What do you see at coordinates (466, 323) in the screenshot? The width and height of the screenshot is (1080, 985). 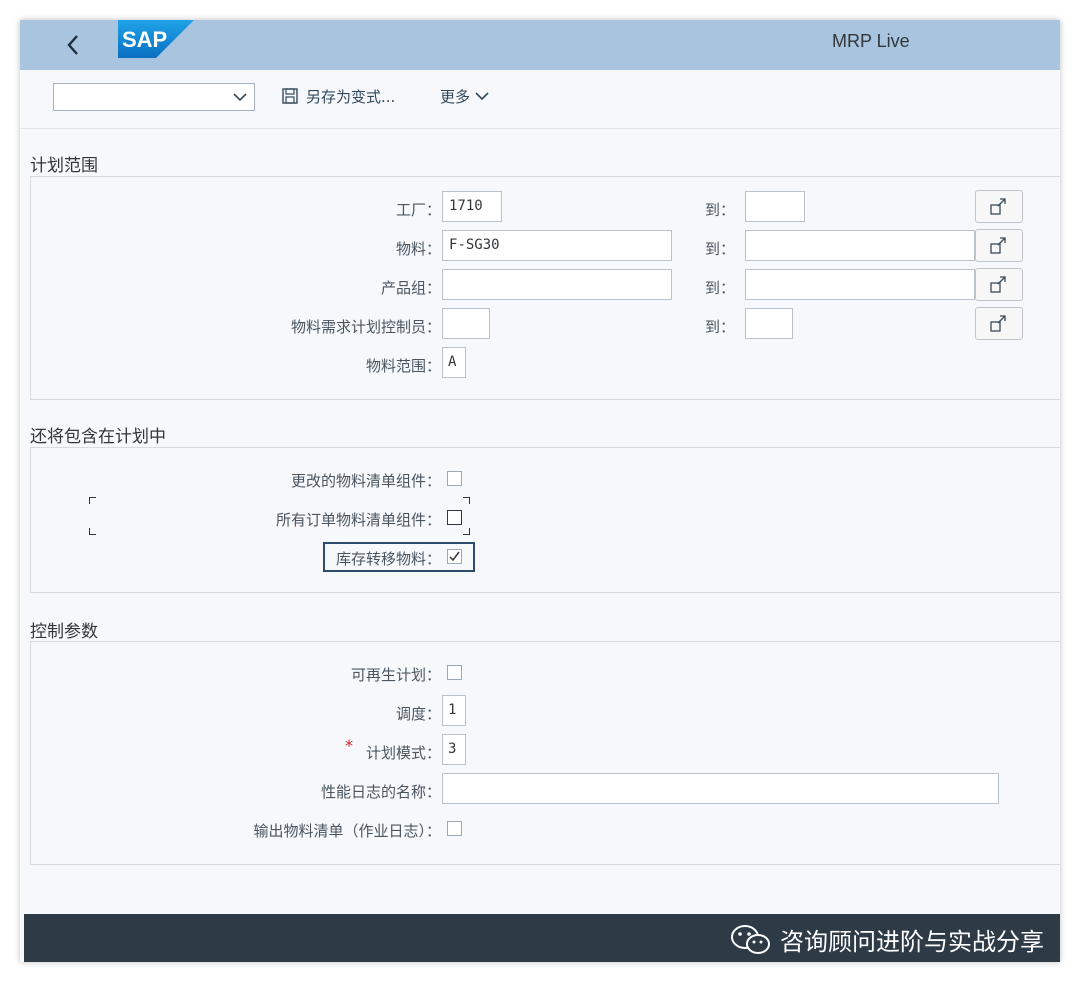 I see `mrp-controller-from-input` at bounding box center [466, 323].